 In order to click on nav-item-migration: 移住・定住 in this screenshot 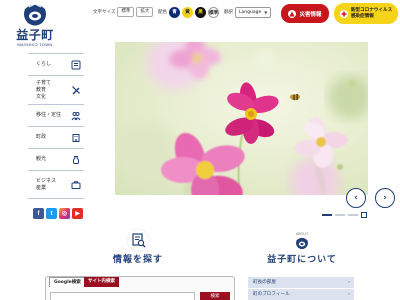, I will do `click(56, 115)`.